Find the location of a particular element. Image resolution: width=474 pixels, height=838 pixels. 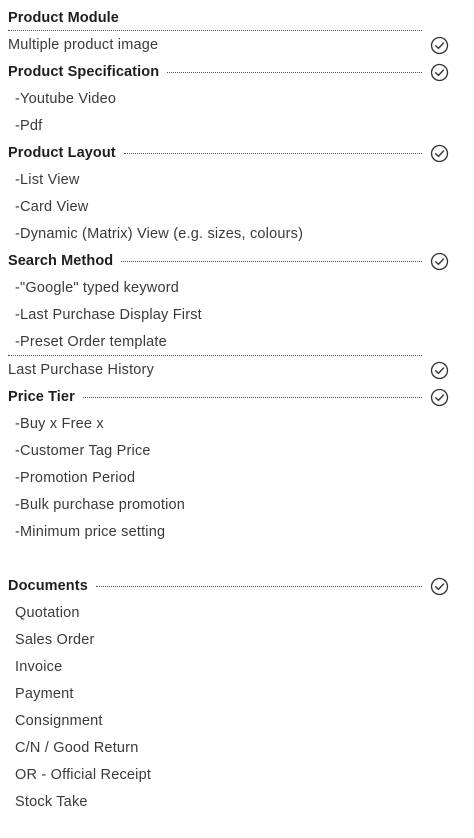

item-label: Quotation is located at coordinates (47, 612).